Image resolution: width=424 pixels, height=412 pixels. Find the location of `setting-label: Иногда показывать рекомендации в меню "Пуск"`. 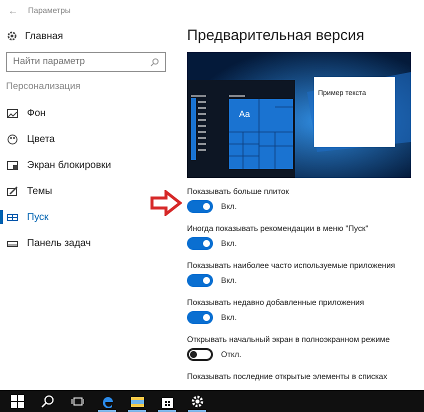

setting-label: Иногда показывать рекомендации в меню "Пуск" is located at coordinates (277, 229).